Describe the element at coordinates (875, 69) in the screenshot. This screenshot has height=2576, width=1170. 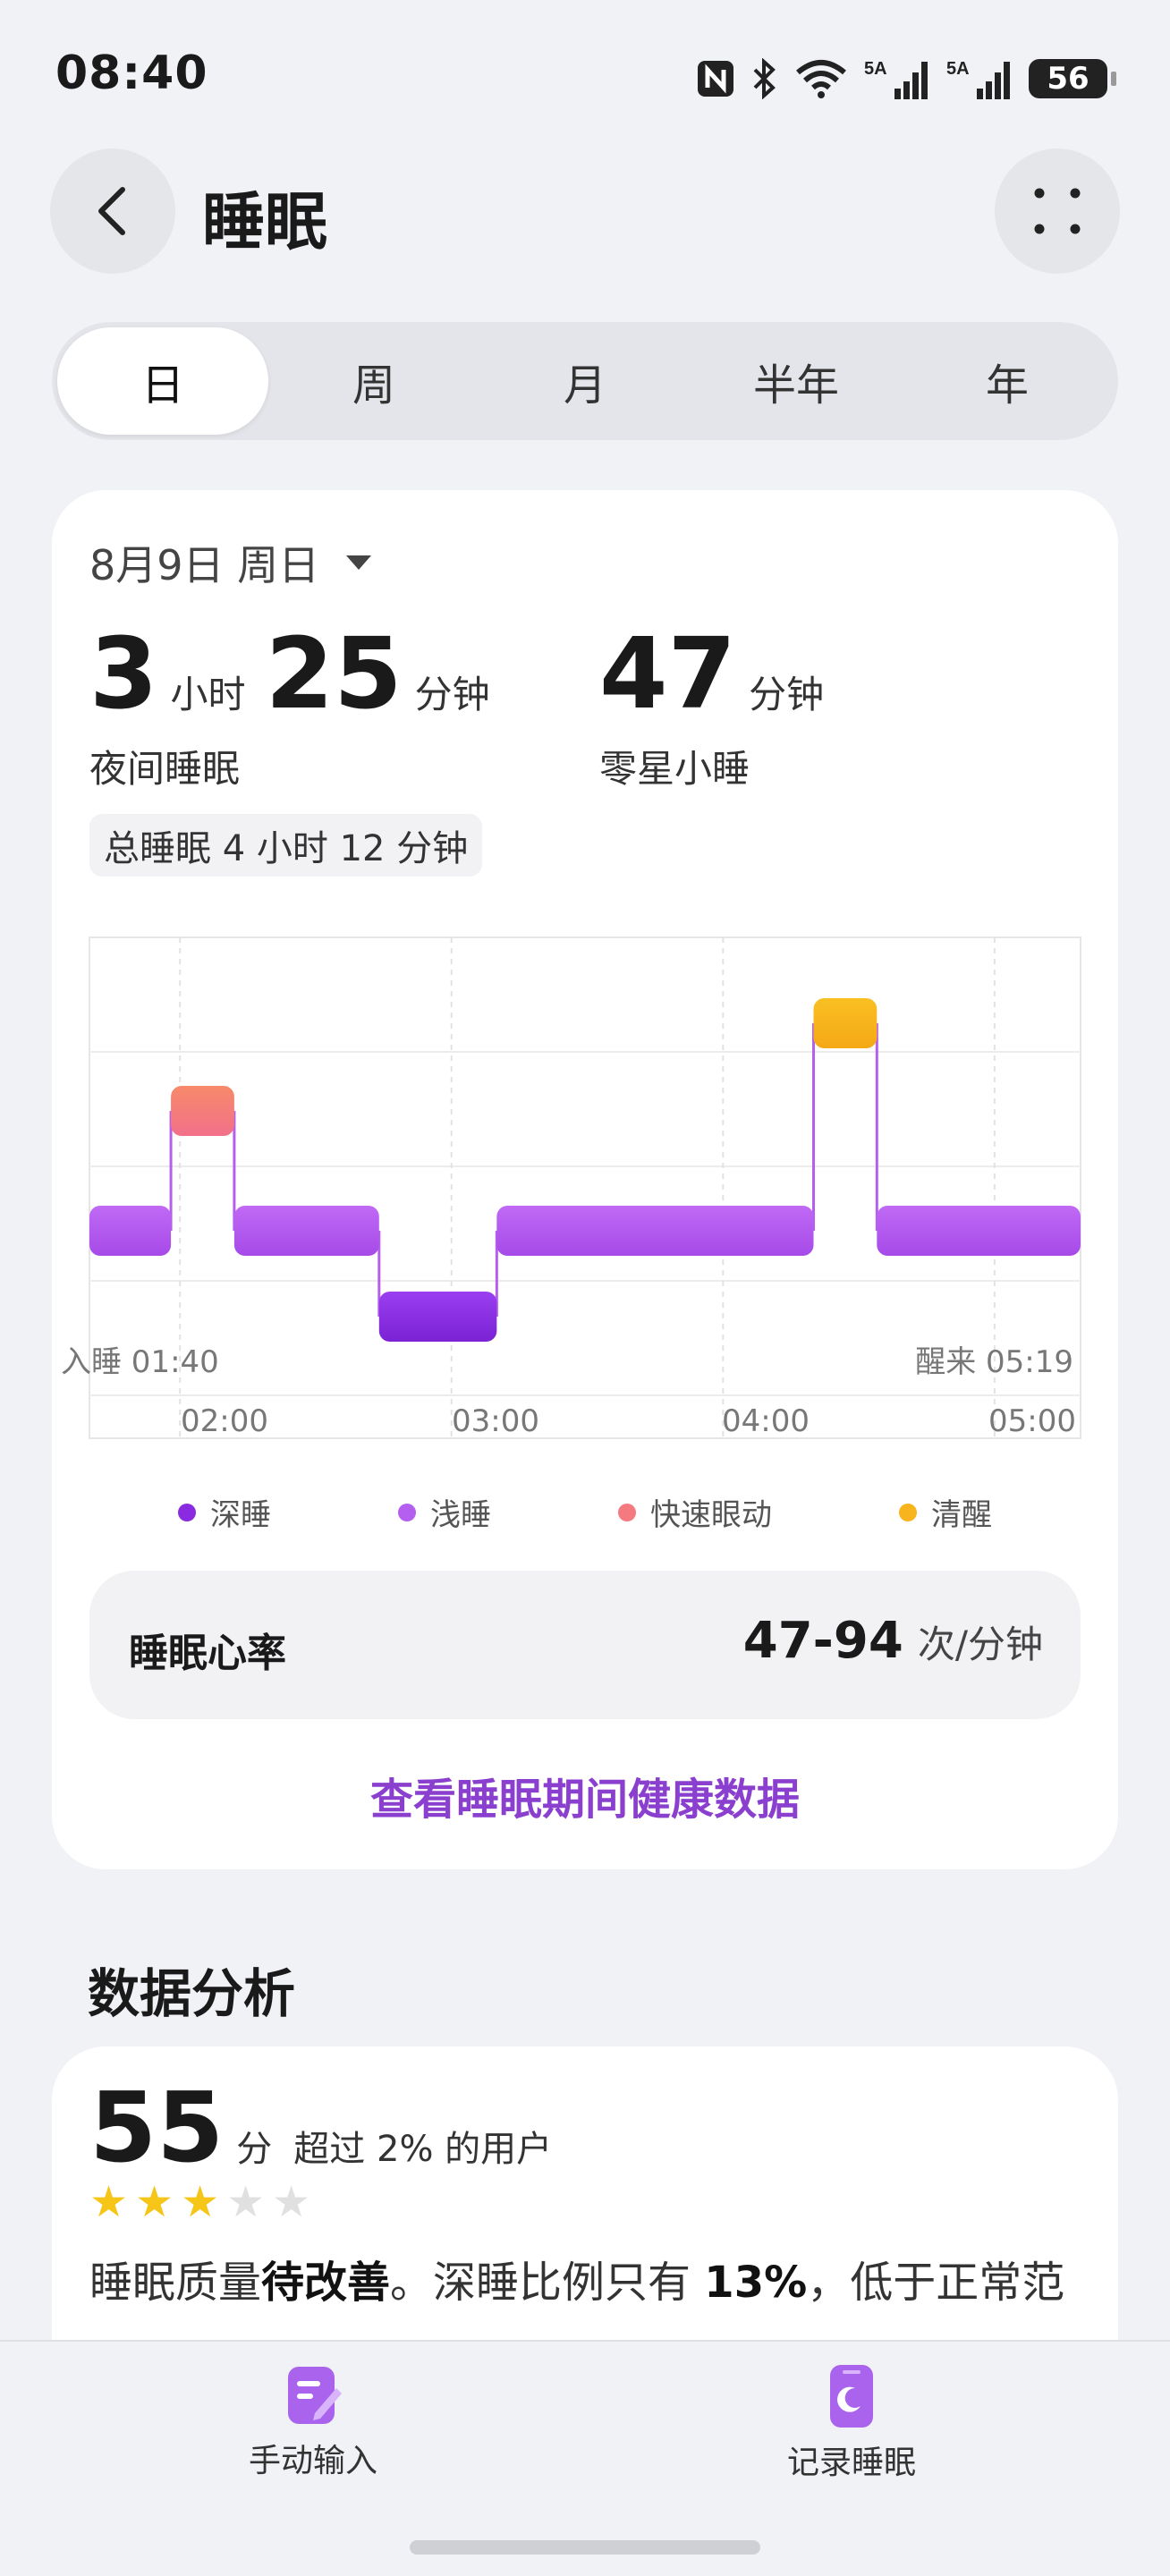
I see `signal-label-1: 5A` at that location.